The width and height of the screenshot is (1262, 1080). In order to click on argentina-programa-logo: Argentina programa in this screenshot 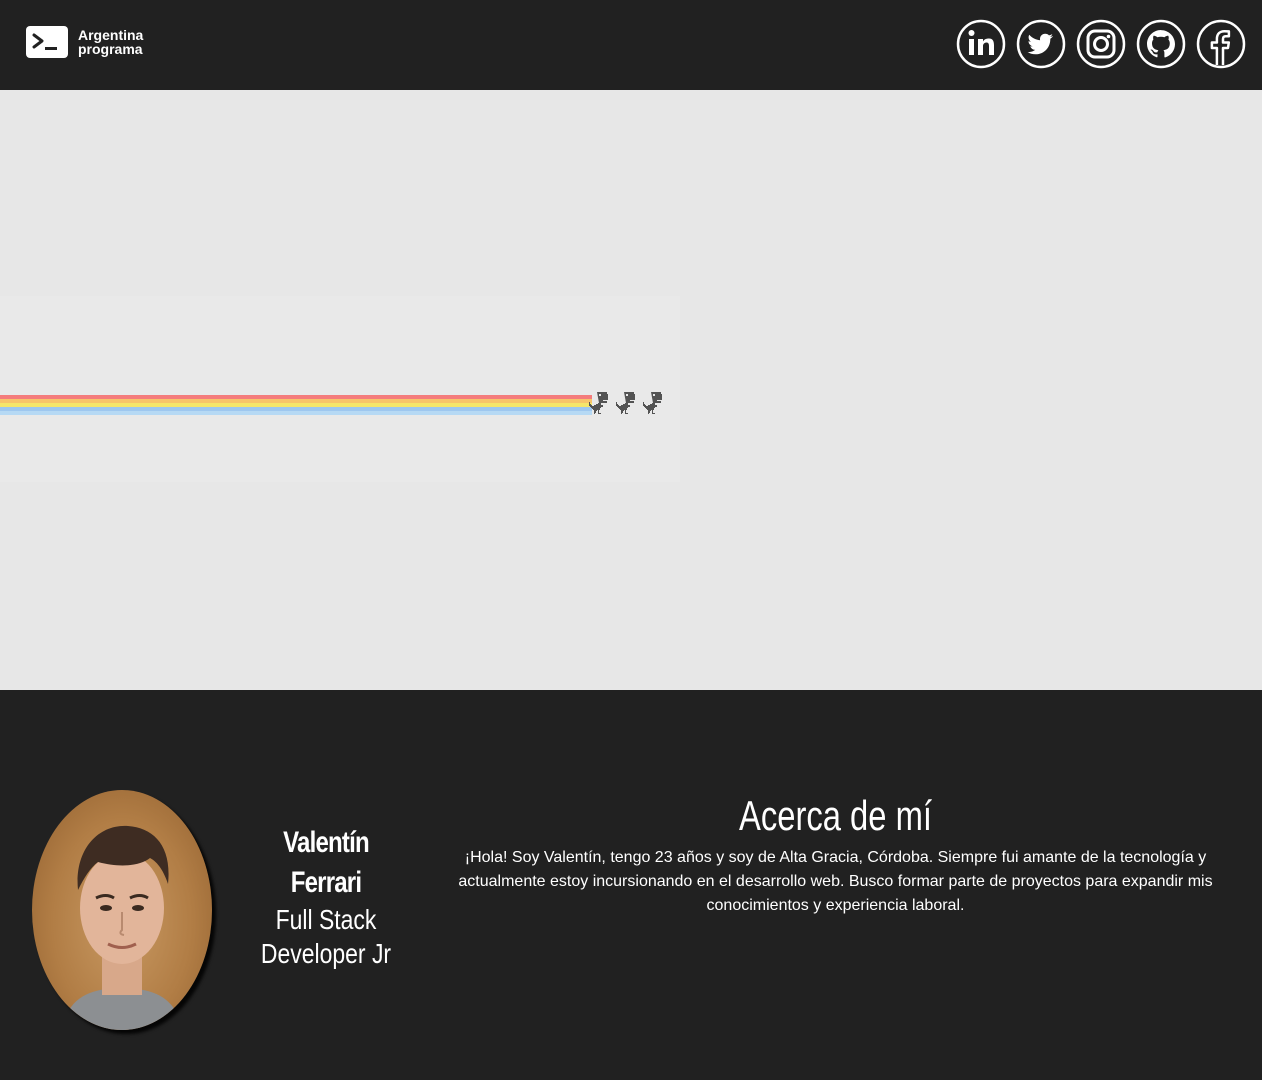, I will do `click(84, 42)`.